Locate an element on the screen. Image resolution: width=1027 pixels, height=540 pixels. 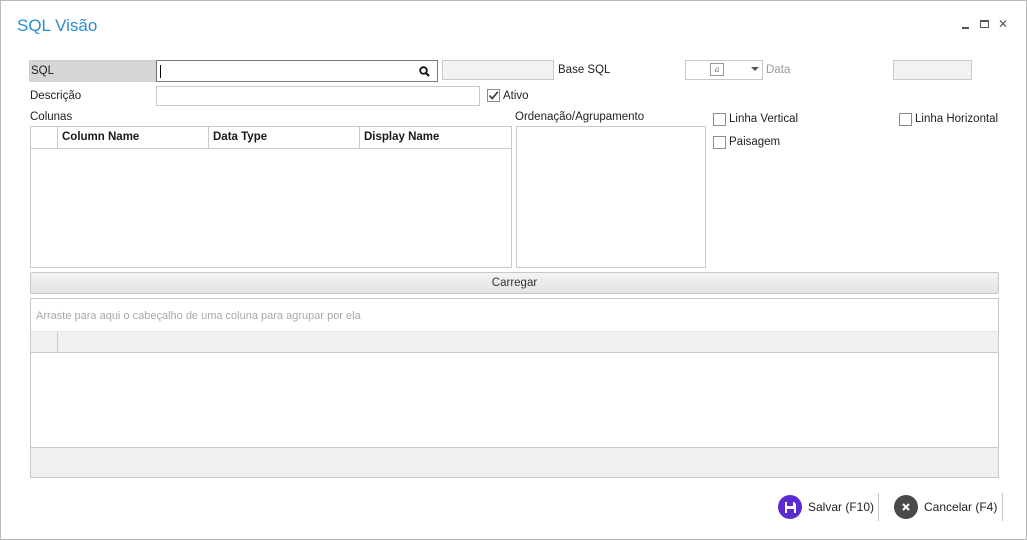
search-icon is located at coordinates (424, 71).